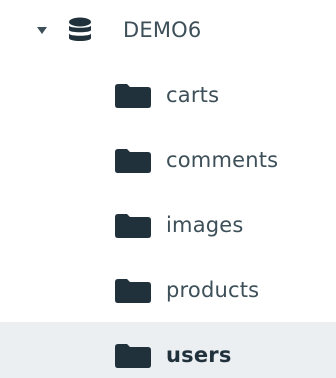 The height and width of the screenshot is (378, 336). Describe the element at coordinates (80, 32) in the screenshot. I see `database-icon` at that location.